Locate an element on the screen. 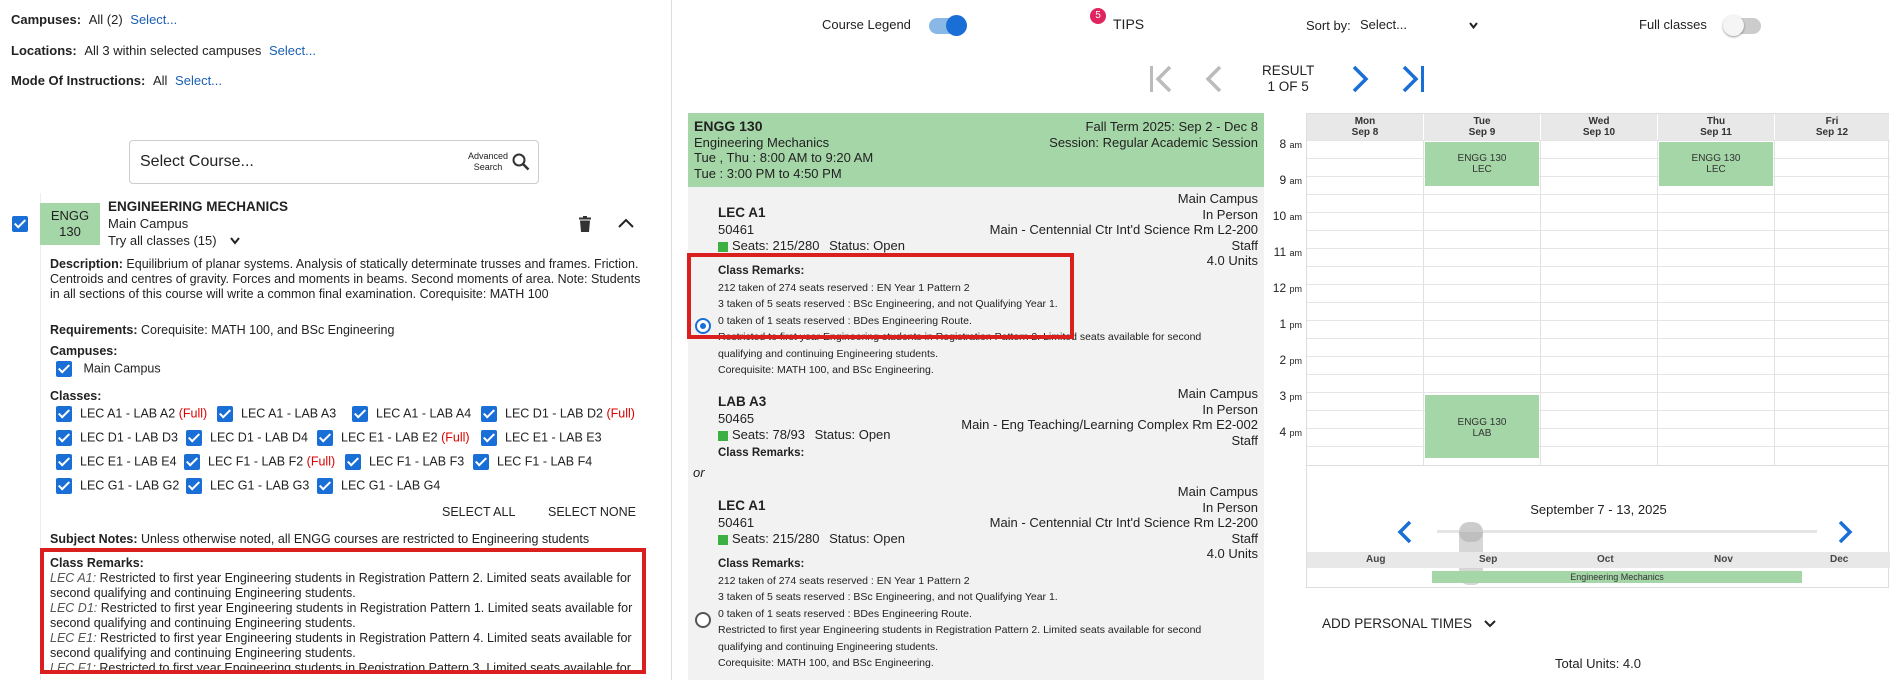  class-option: LEC G1 - LAB G4 is located at coordinates (378, 486).